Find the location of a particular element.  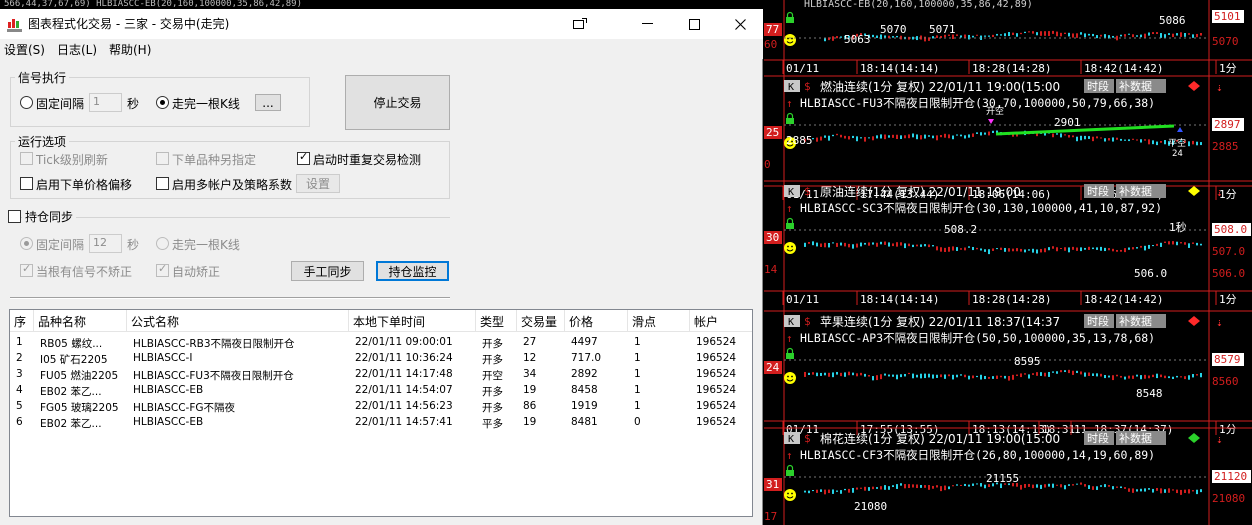

panel-1-label-0: 508.2 is located at coordinates (960, 229).